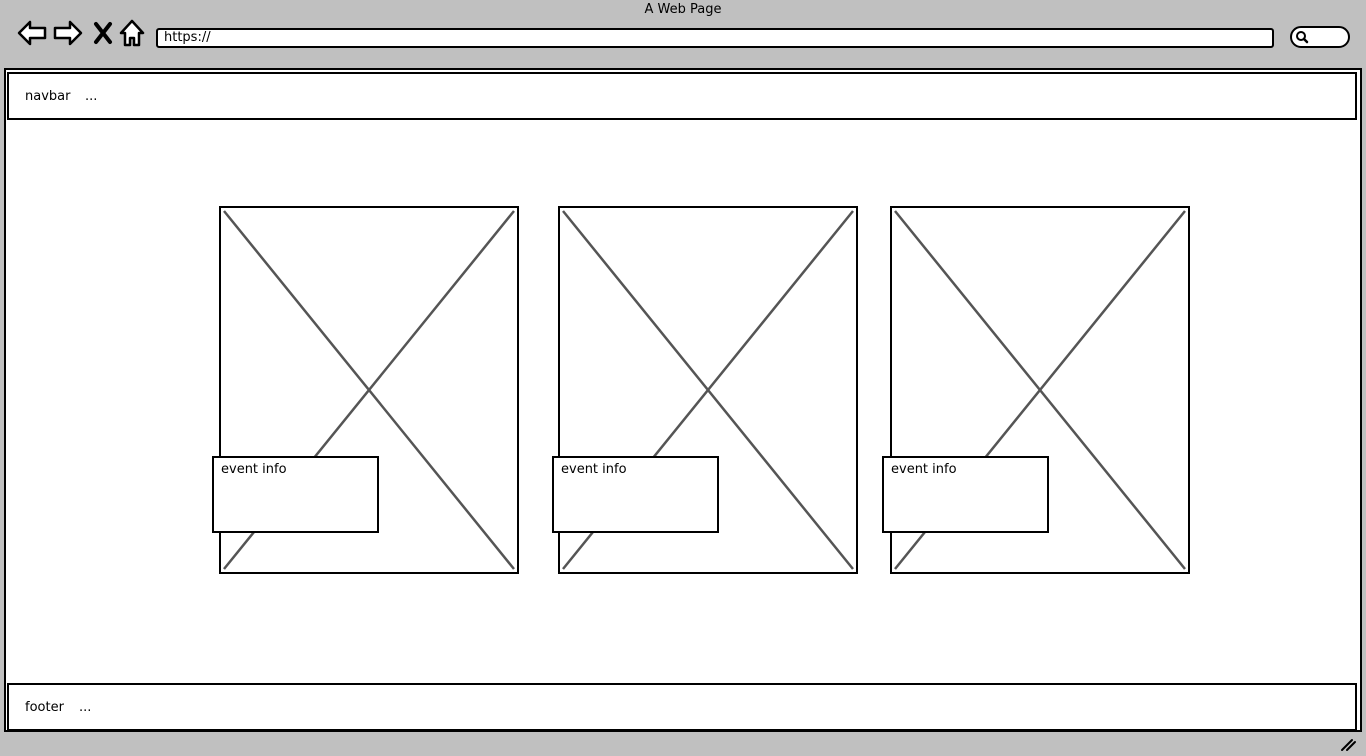  What do you see at coordinates (44, 707) in the screenshot?
I see `footer-label: footer` at bounding box center [44, 707].